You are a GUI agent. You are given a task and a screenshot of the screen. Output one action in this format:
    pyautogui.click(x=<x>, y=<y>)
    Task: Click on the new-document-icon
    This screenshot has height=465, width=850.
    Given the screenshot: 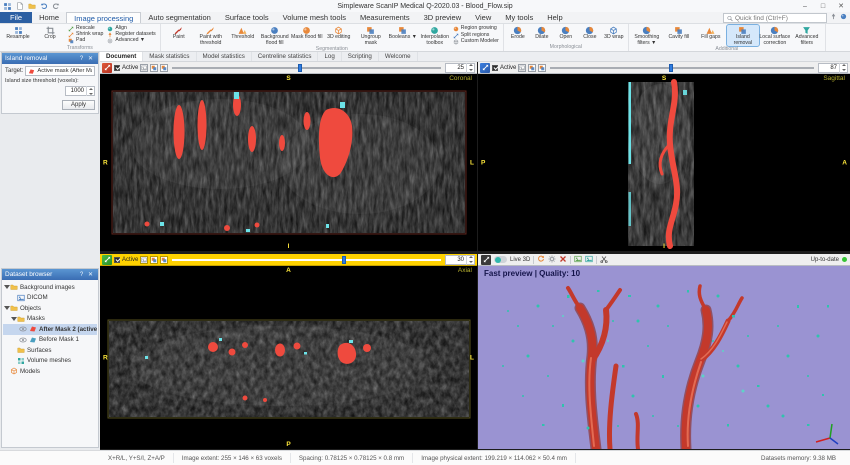 What is the action you would take?
    pyautogui.click(x=19, y=6)
    